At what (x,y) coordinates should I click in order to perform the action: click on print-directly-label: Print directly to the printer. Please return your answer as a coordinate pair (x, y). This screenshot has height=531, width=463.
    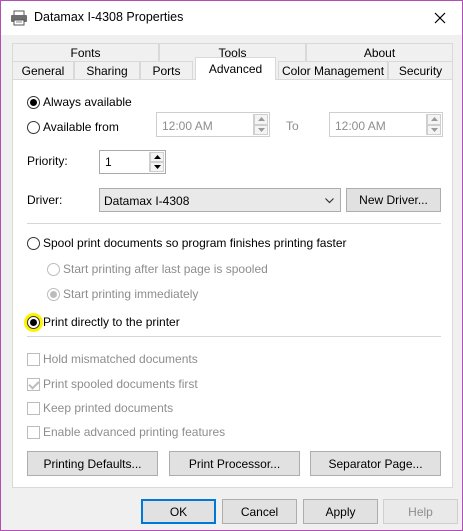
    Looking at the image, I should click on (111, 322).